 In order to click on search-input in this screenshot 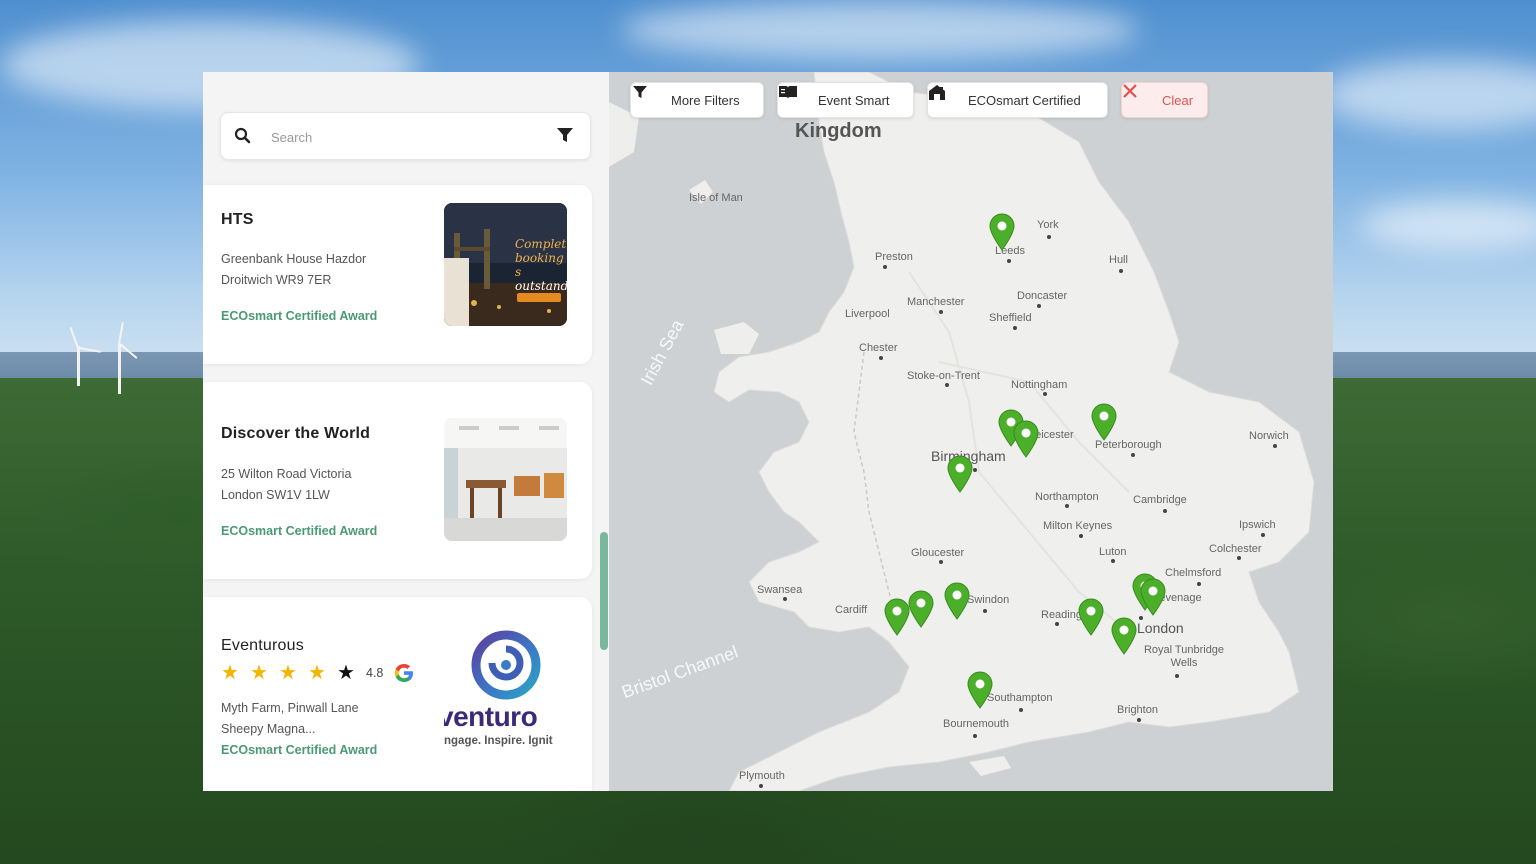, I will do `click(406, 137)`.